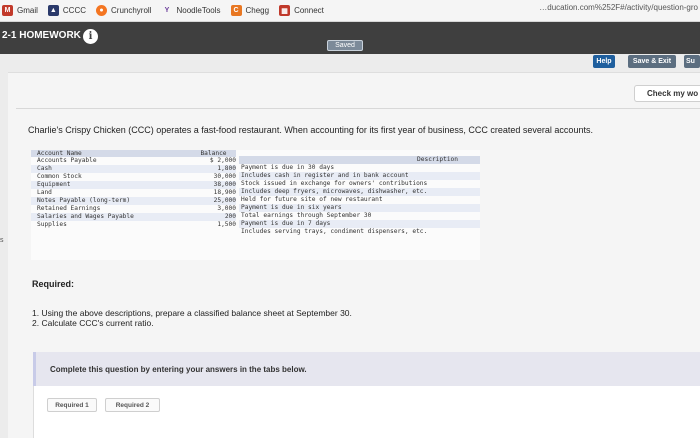  What do you see at coordinates (350, 38) in the screenshot?
I see `homework-header: 2-1 HOMEWORK i Saved` at bounding box center [350, 38].